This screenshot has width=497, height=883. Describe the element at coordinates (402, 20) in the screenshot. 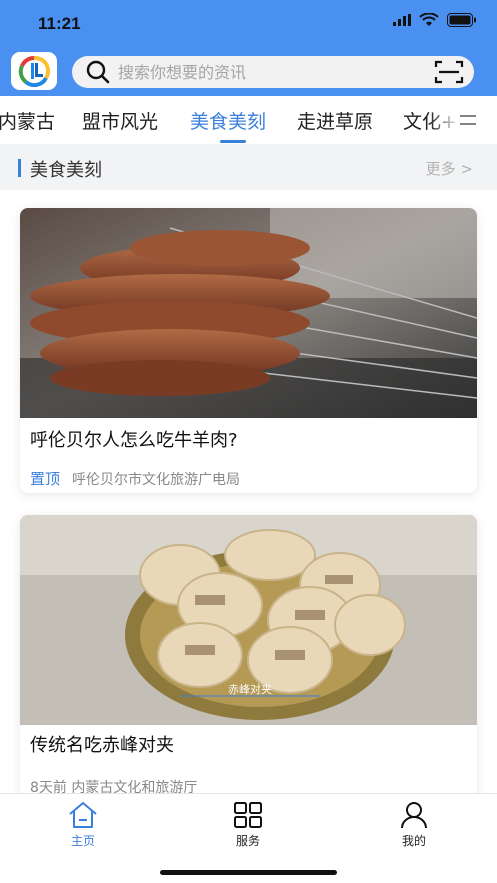

I see `signal-icon` at that location.